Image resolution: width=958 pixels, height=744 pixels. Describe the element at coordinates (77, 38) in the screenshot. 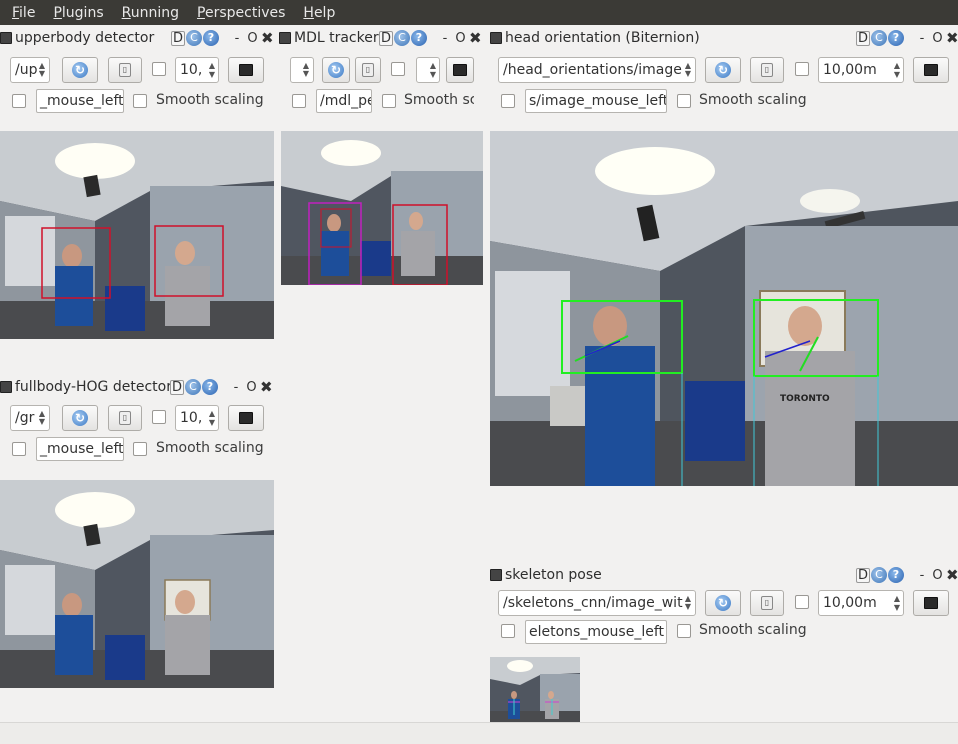

I see `panel-title-bar: upperbody detector` at that location.